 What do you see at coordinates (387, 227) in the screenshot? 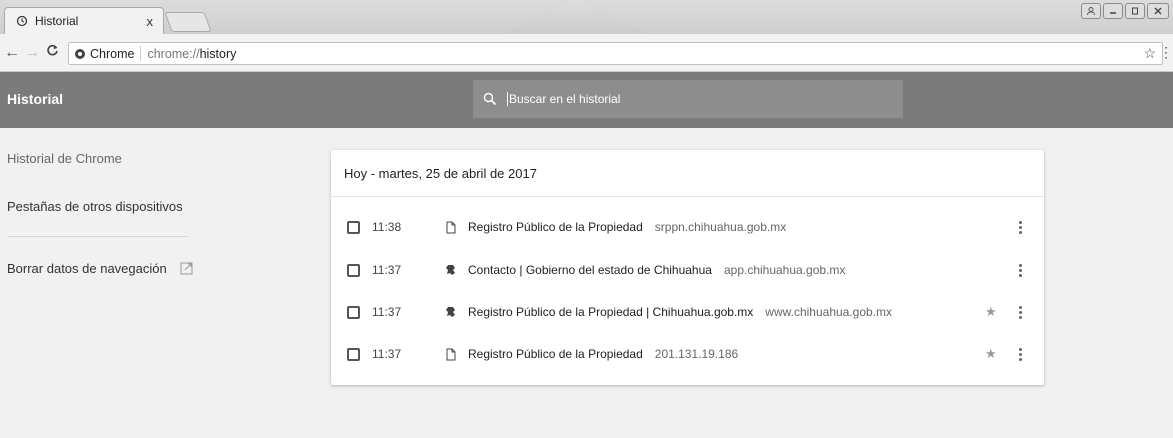
I see `row-time: 11:38` at bounding box center [387, 227].